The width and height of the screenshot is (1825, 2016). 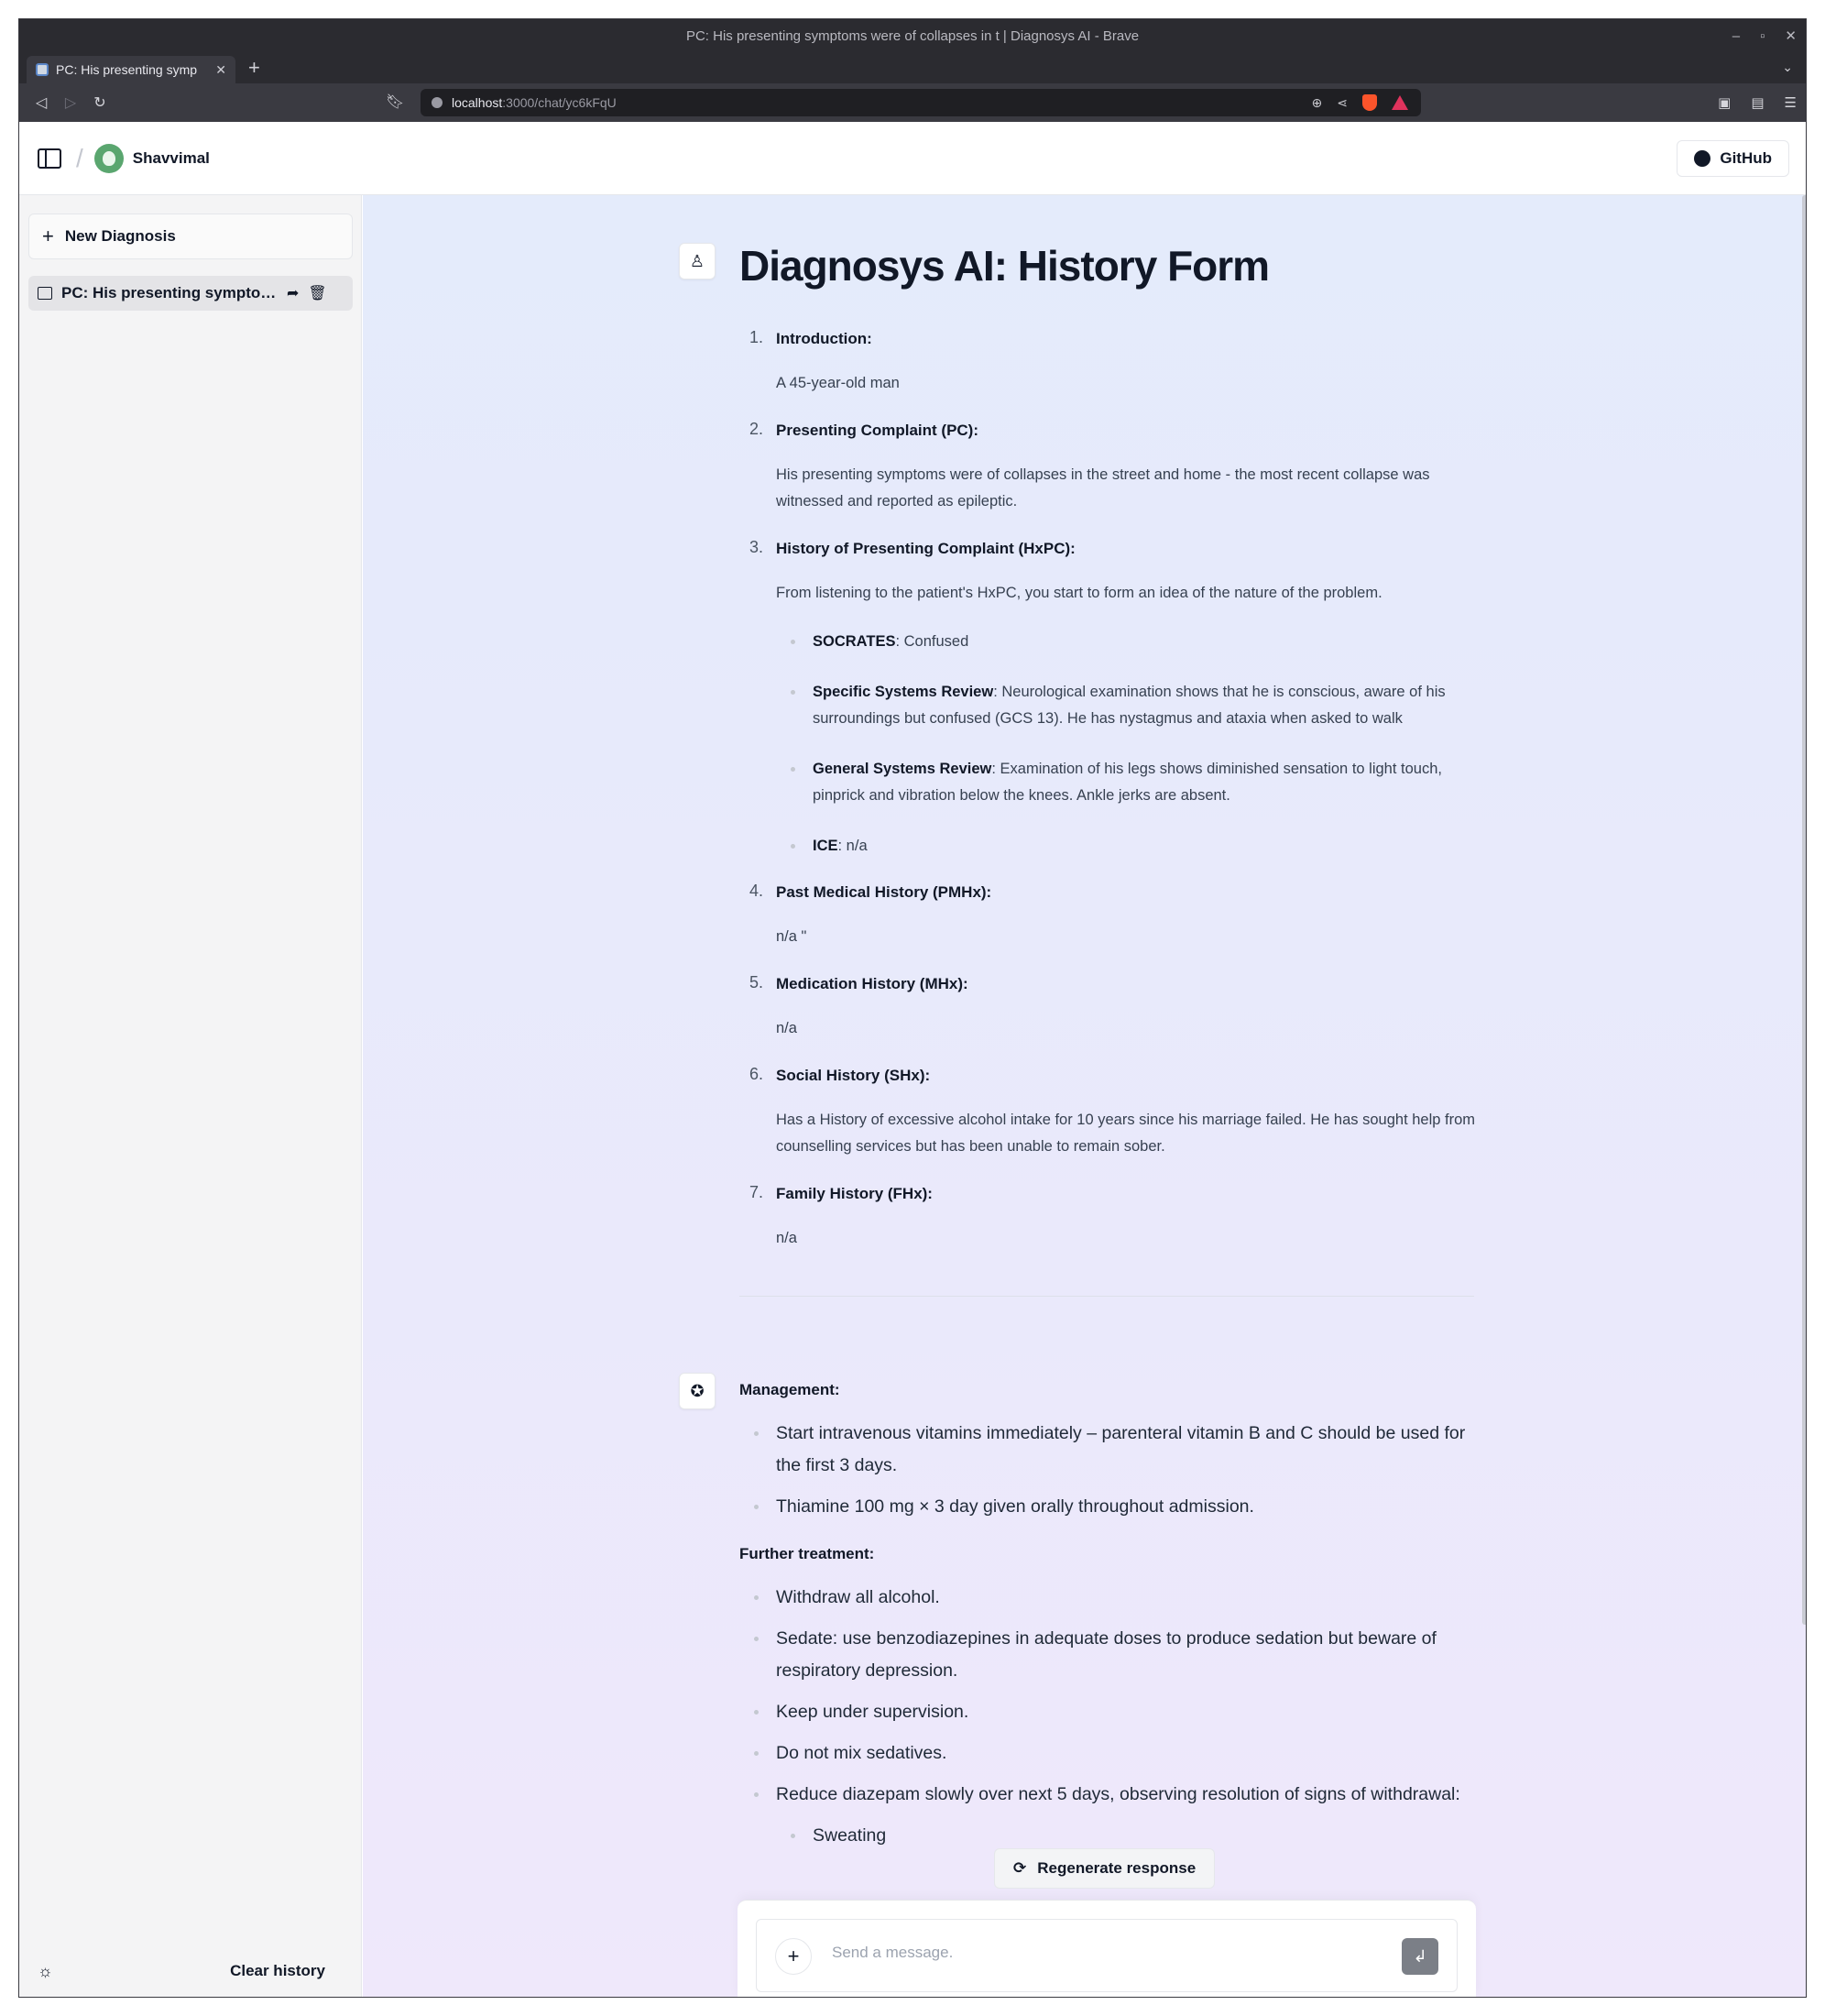 I want to click on new-chat-plus-icon: +, so click(x=794, y=1956).